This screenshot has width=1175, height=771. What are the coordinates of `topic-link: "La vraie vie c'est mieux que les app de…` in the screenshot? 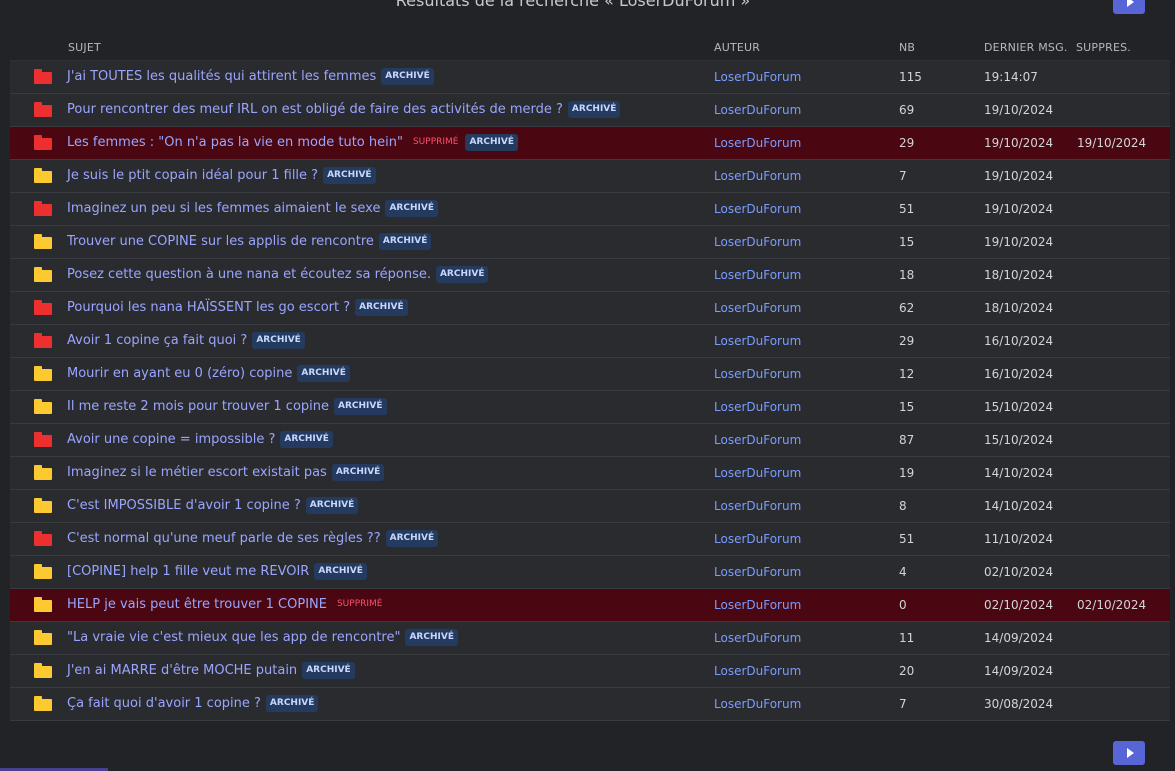 It's located at (233, 637).